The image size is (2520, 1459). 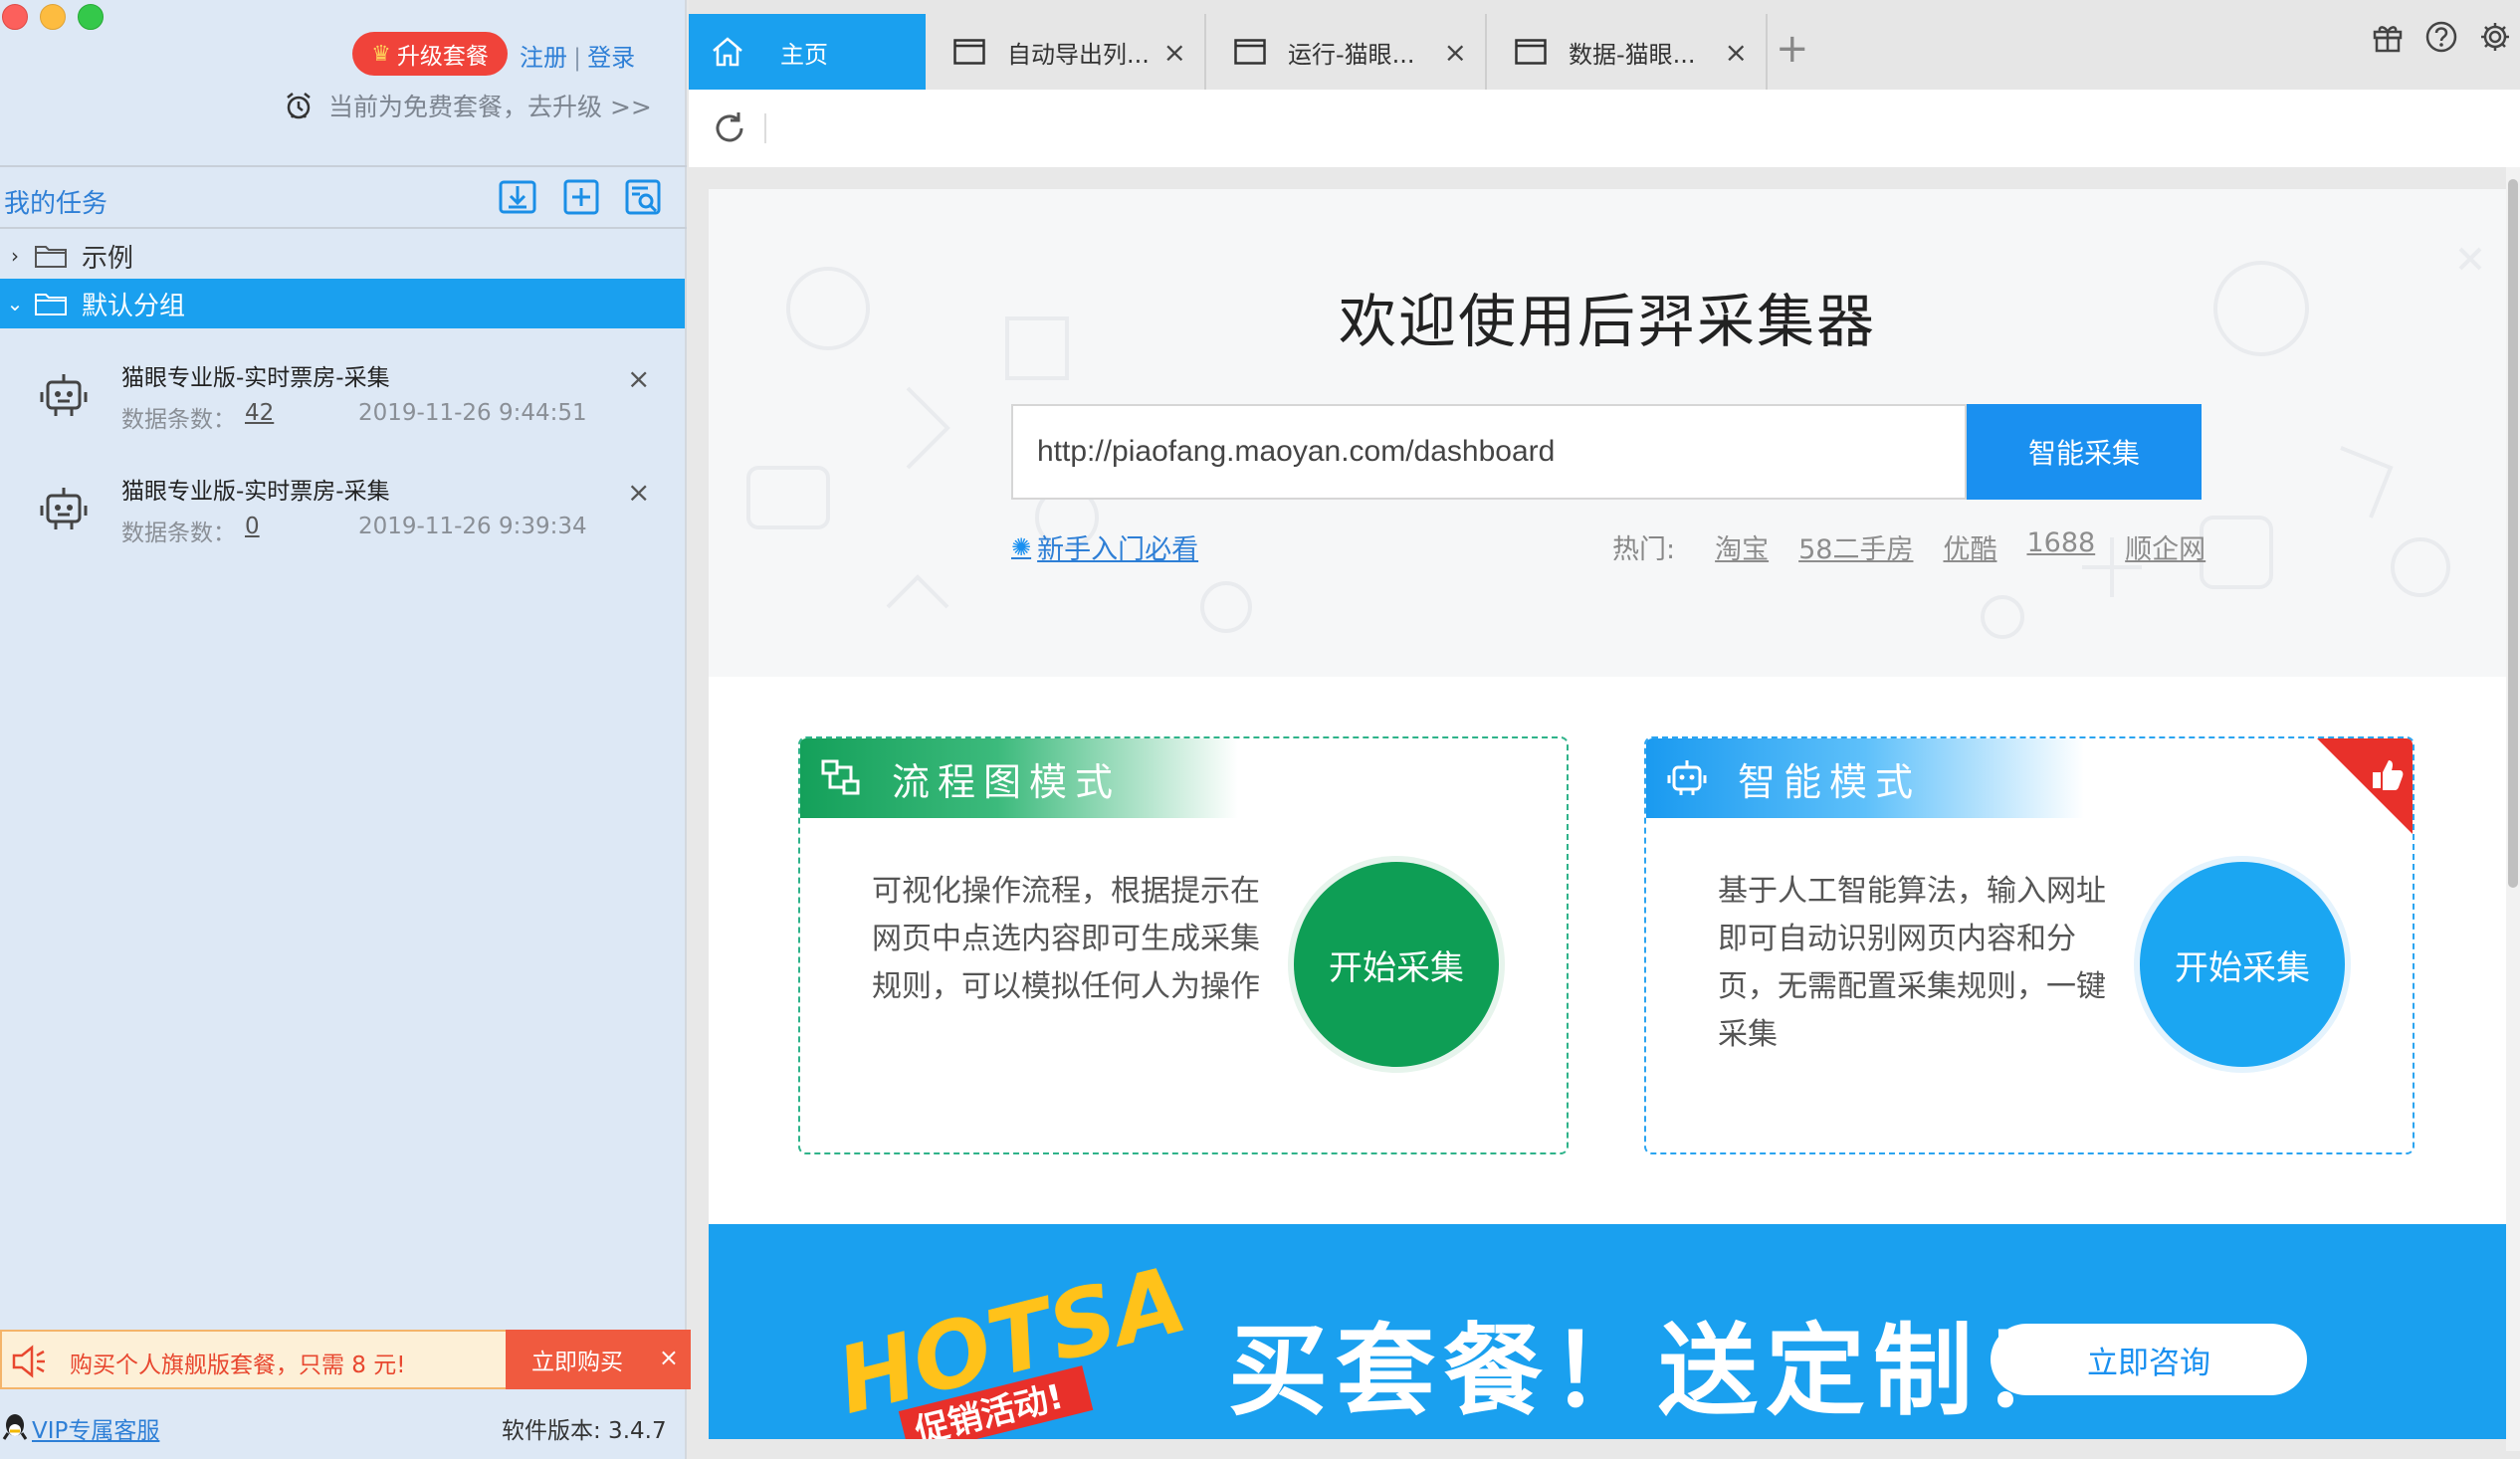 What do you see at coordinates (2149, 1359) in the screenshot?
I see `consult-now-button: 立即咨询` at bounding box center [2149, 1359].